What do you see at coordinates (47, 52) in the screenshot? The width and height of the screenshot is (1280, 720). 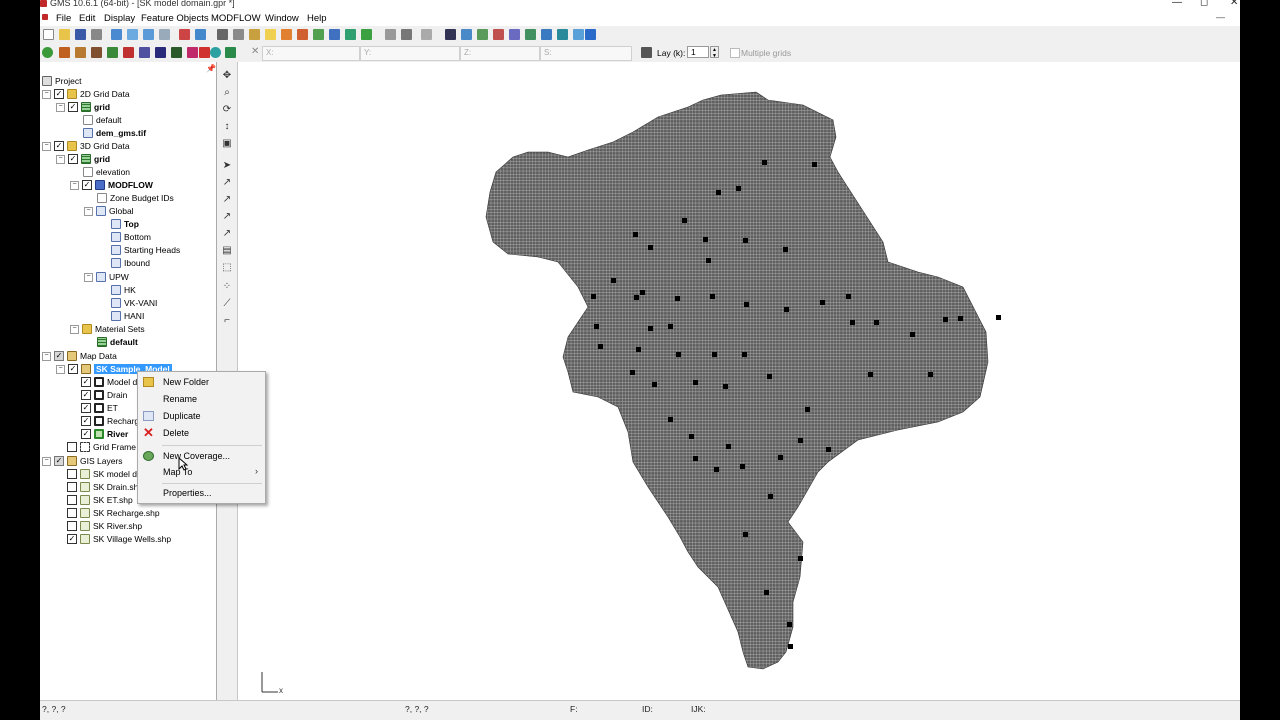 I see `mesh-module-icon` at bounding box center [47, 52].